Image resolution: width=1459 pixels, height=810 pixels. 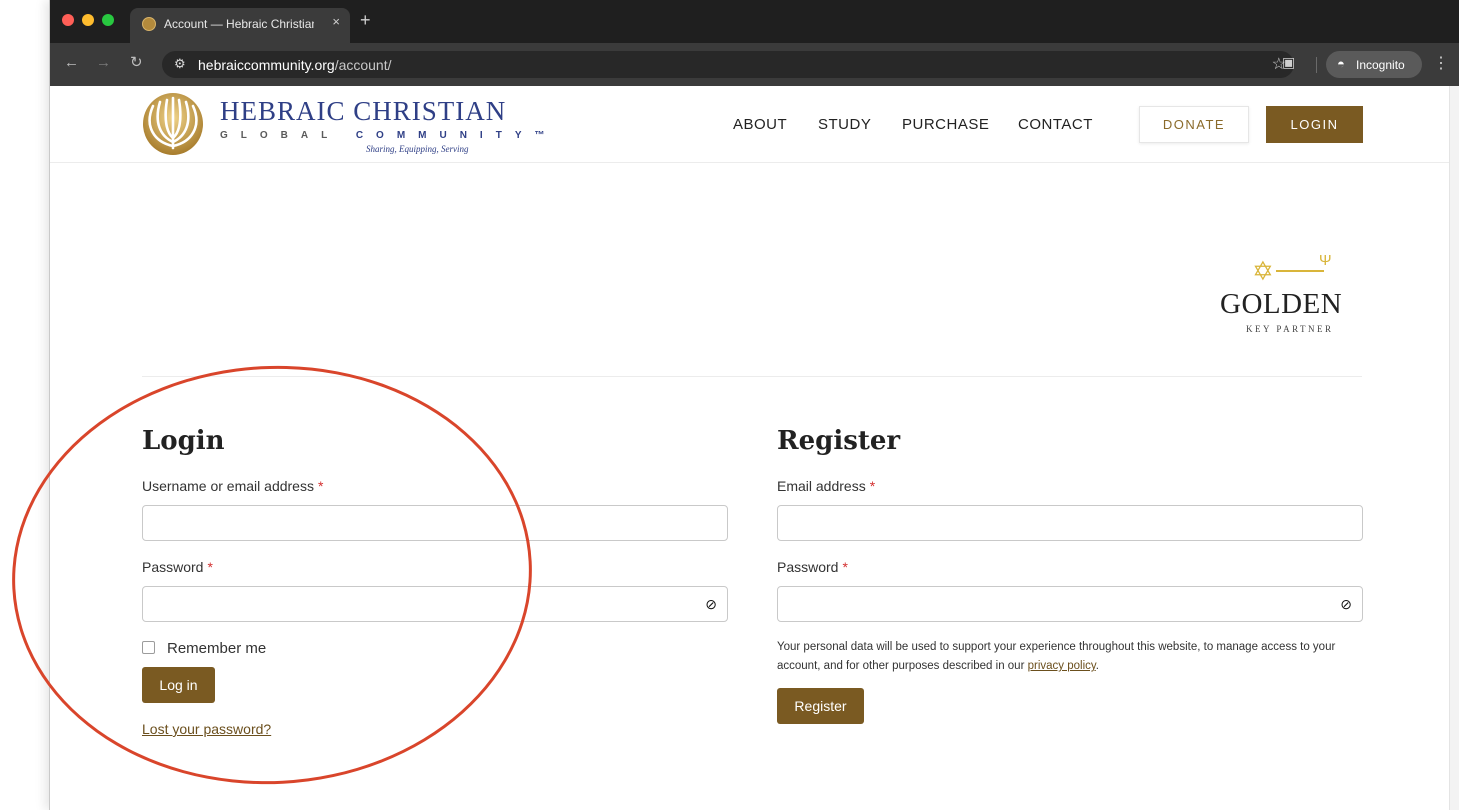 I want to click on logo-tagline: Sharing, Equipping, Serving, so click(x=417, y=149).